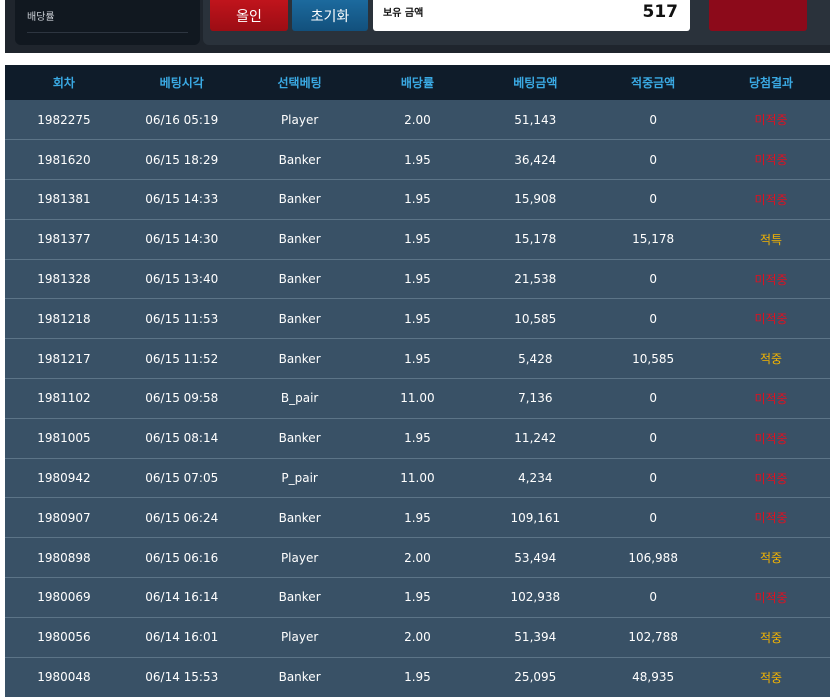  I want to click on bet-time-cell: 06/15 11:52, so click(181, 358).